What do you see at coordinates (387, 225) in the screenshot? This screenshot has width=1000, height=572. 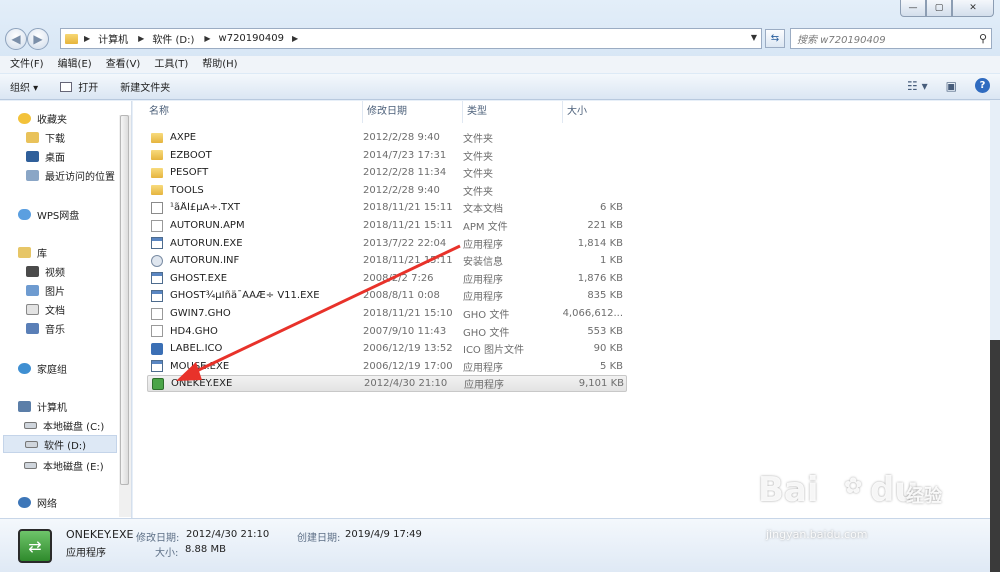 I see `file-row: AUTORUN.APM 2018/11/21 15:11 APM 文件 221 KB` at bounding box center [387, 225].